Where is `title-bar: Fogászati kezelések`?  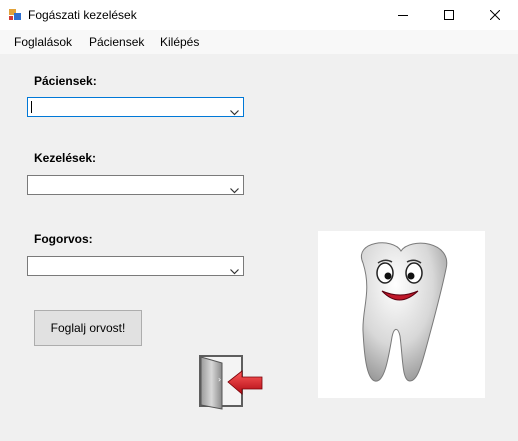
title-bar: Fogászati kezelések is located at coordinates (259, 15).